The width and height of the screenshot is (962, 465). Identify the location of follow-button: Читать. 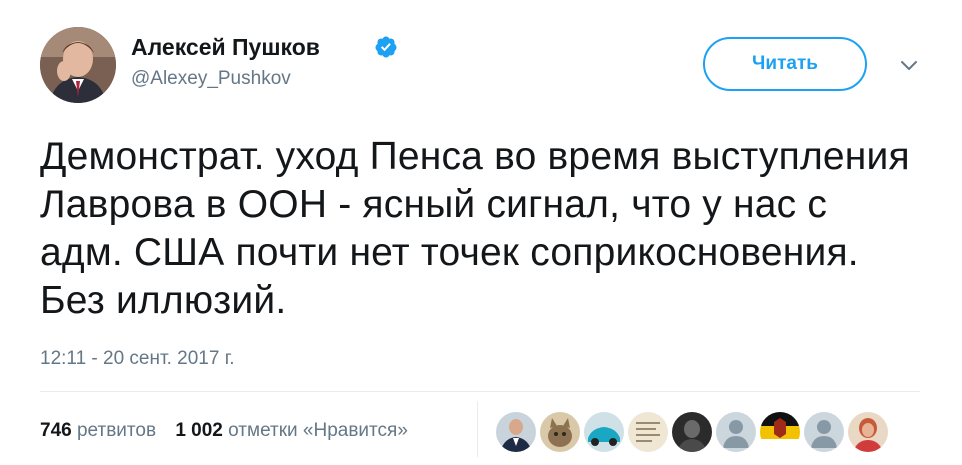
(785, 64).